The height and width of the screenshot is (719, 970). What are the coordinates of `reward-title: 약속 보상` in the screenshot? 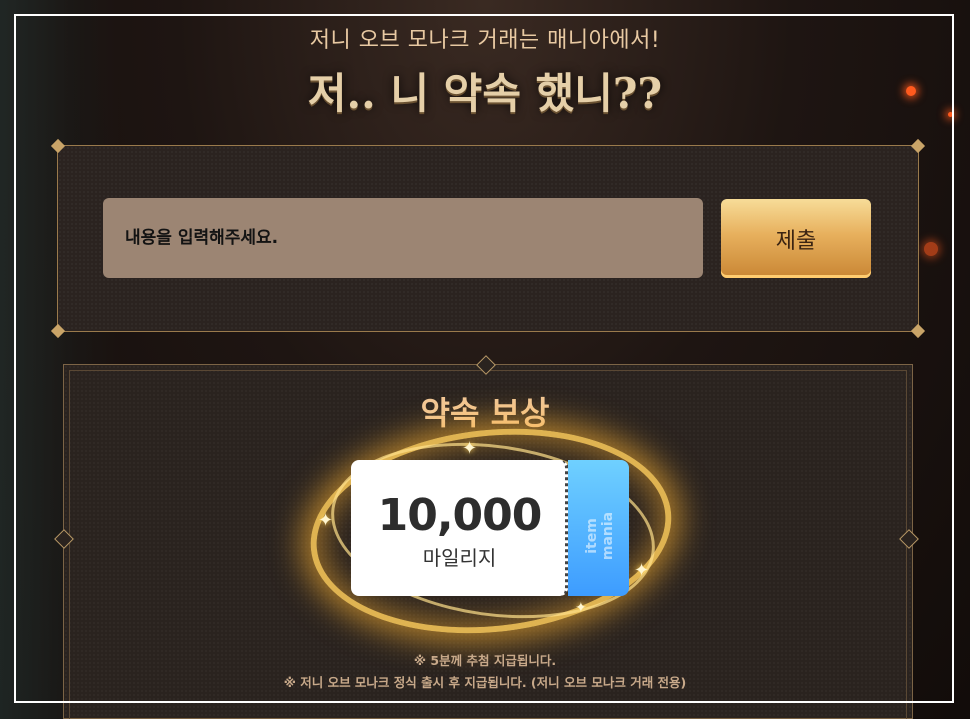 It's located at (485, 413).